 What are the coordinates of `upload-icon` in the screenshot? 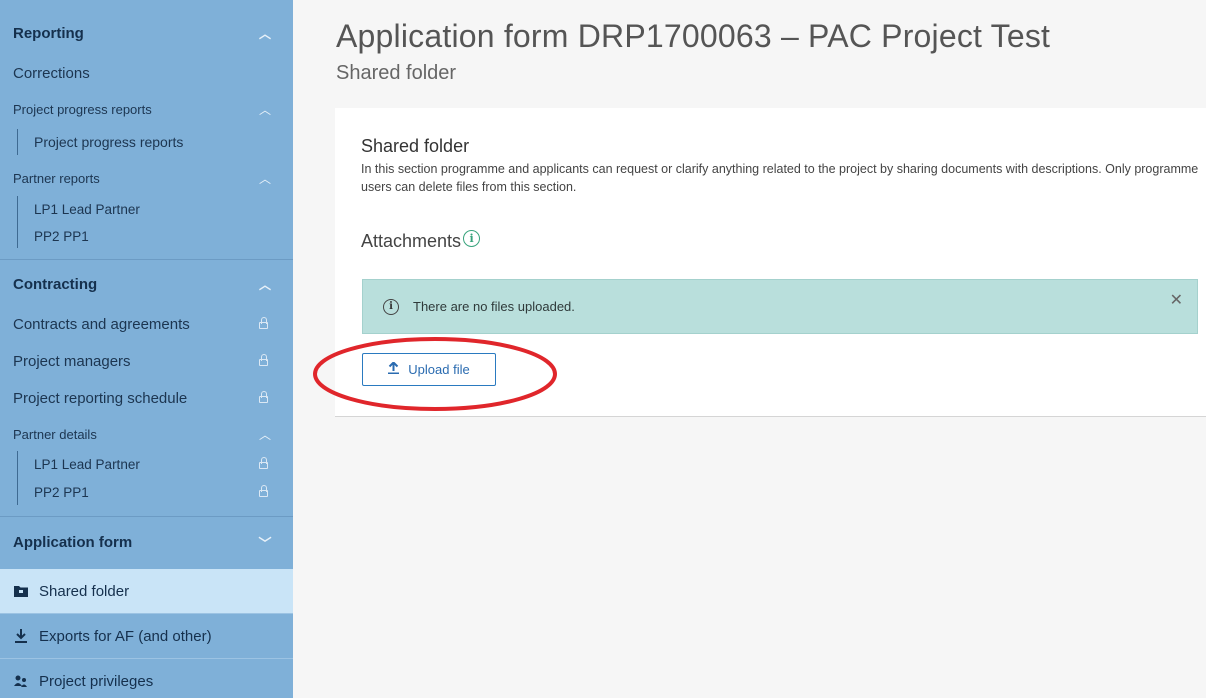 It's located at (394, 369).